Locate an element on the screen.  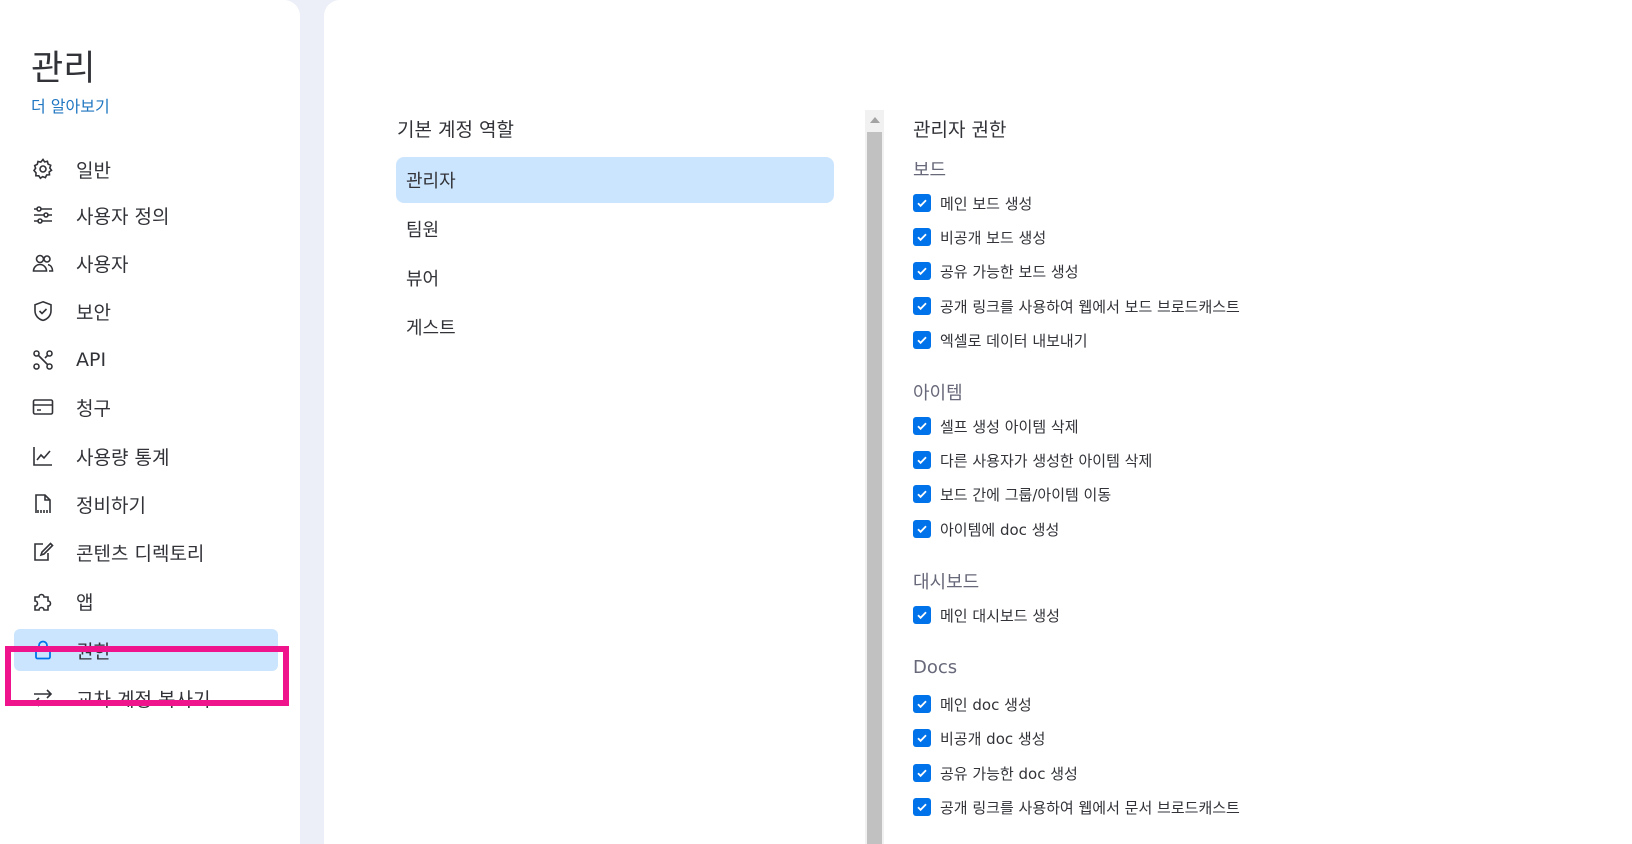
permission-item: 메인 보드 생성 is located at coordinates (972, 203).